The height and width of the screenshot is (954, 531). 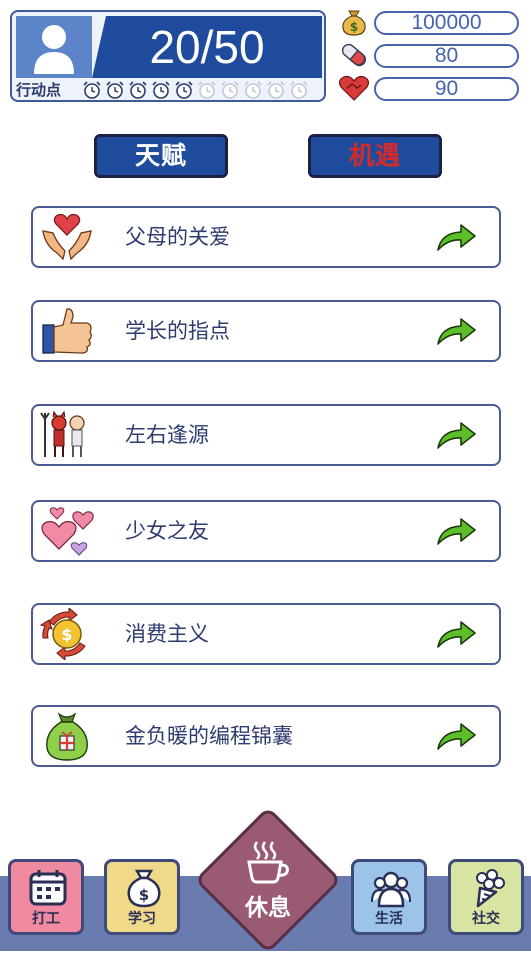 I want to click on social-value: 90, so click(x=446, y=89).